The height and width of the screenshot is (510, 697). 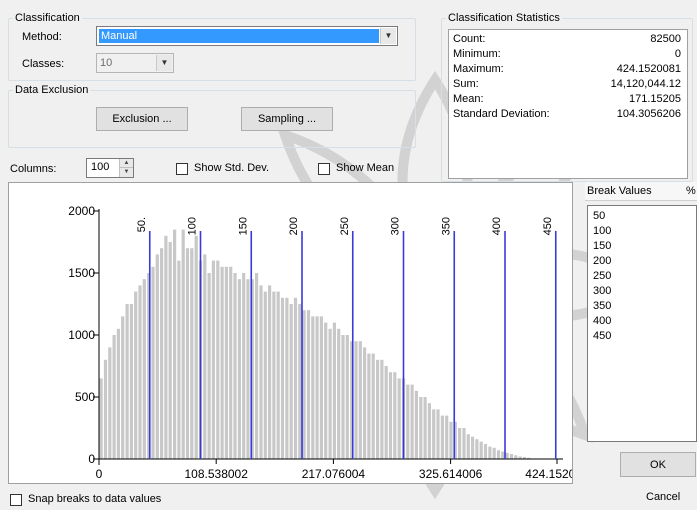 I want to click on break-value-item: 150, so click(x=602, y=246).